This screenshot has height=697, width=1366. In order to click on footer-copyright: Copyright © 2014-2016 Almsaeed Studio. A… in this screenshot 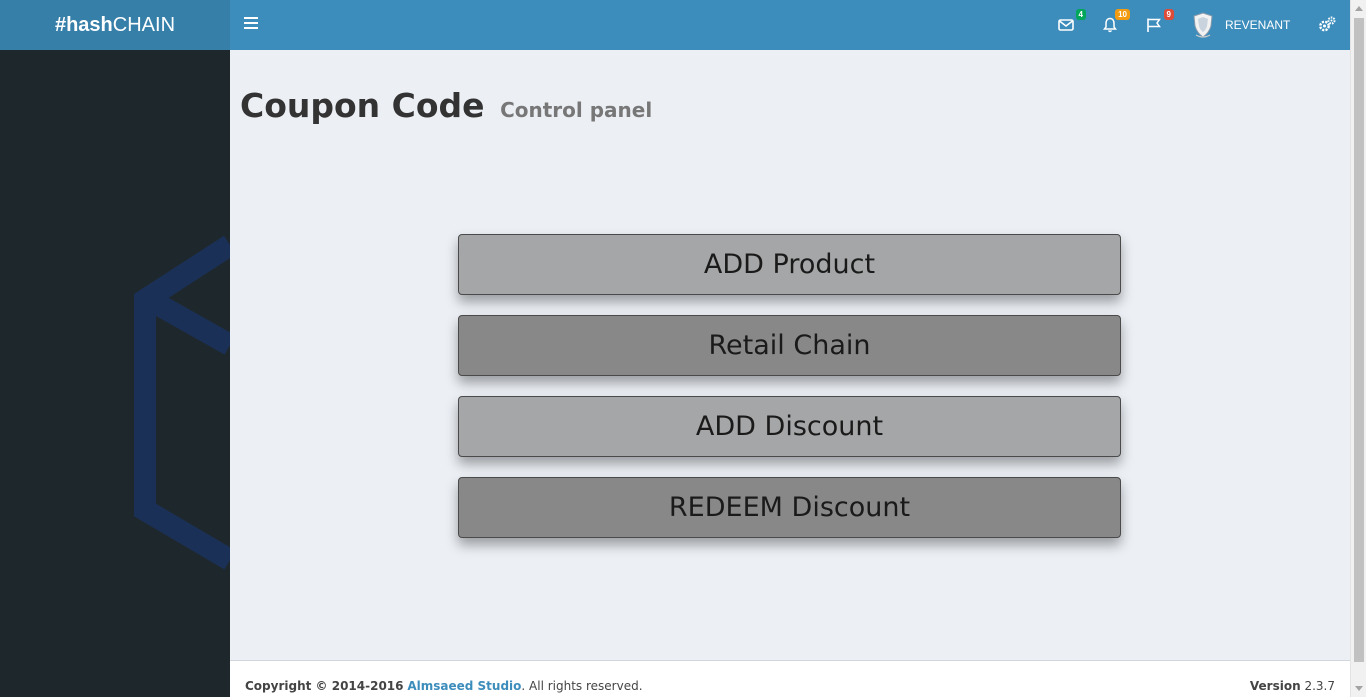, I will do `click(444, 686)`.